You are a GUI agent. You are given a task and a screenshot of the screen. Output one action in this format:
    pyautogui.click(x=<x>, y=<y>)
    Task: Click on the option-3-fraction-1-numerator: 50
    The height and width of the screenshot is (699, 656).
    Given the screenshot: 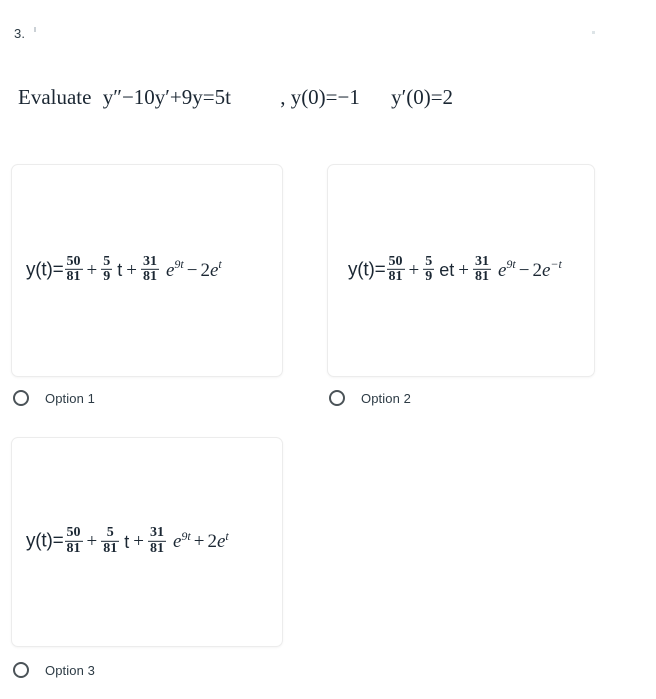 What is the action you would take?
    pyautogui.click(x=73, y=532)
    